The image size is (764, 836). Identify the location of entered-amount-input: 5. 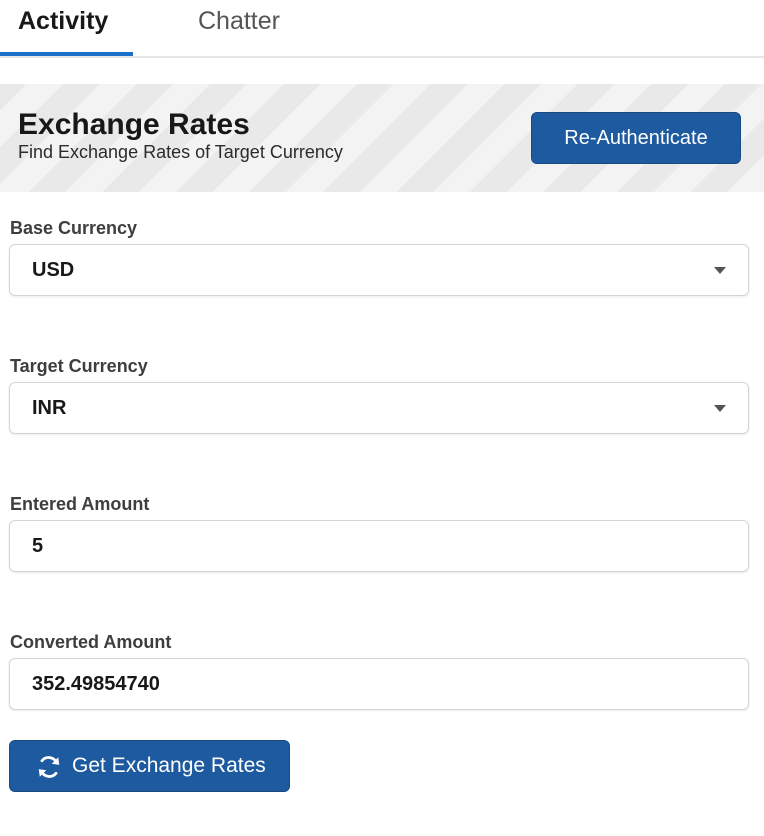
(379, 546).